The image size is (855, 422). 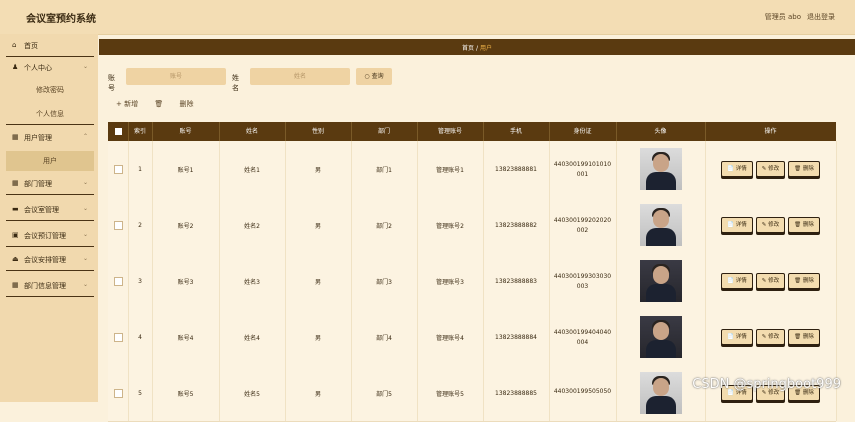 What do you see at coordinates (45, 236) in the screenshot?
I see `sidebar-item-label: 会议预订管理` at bounding box center [45, 236].